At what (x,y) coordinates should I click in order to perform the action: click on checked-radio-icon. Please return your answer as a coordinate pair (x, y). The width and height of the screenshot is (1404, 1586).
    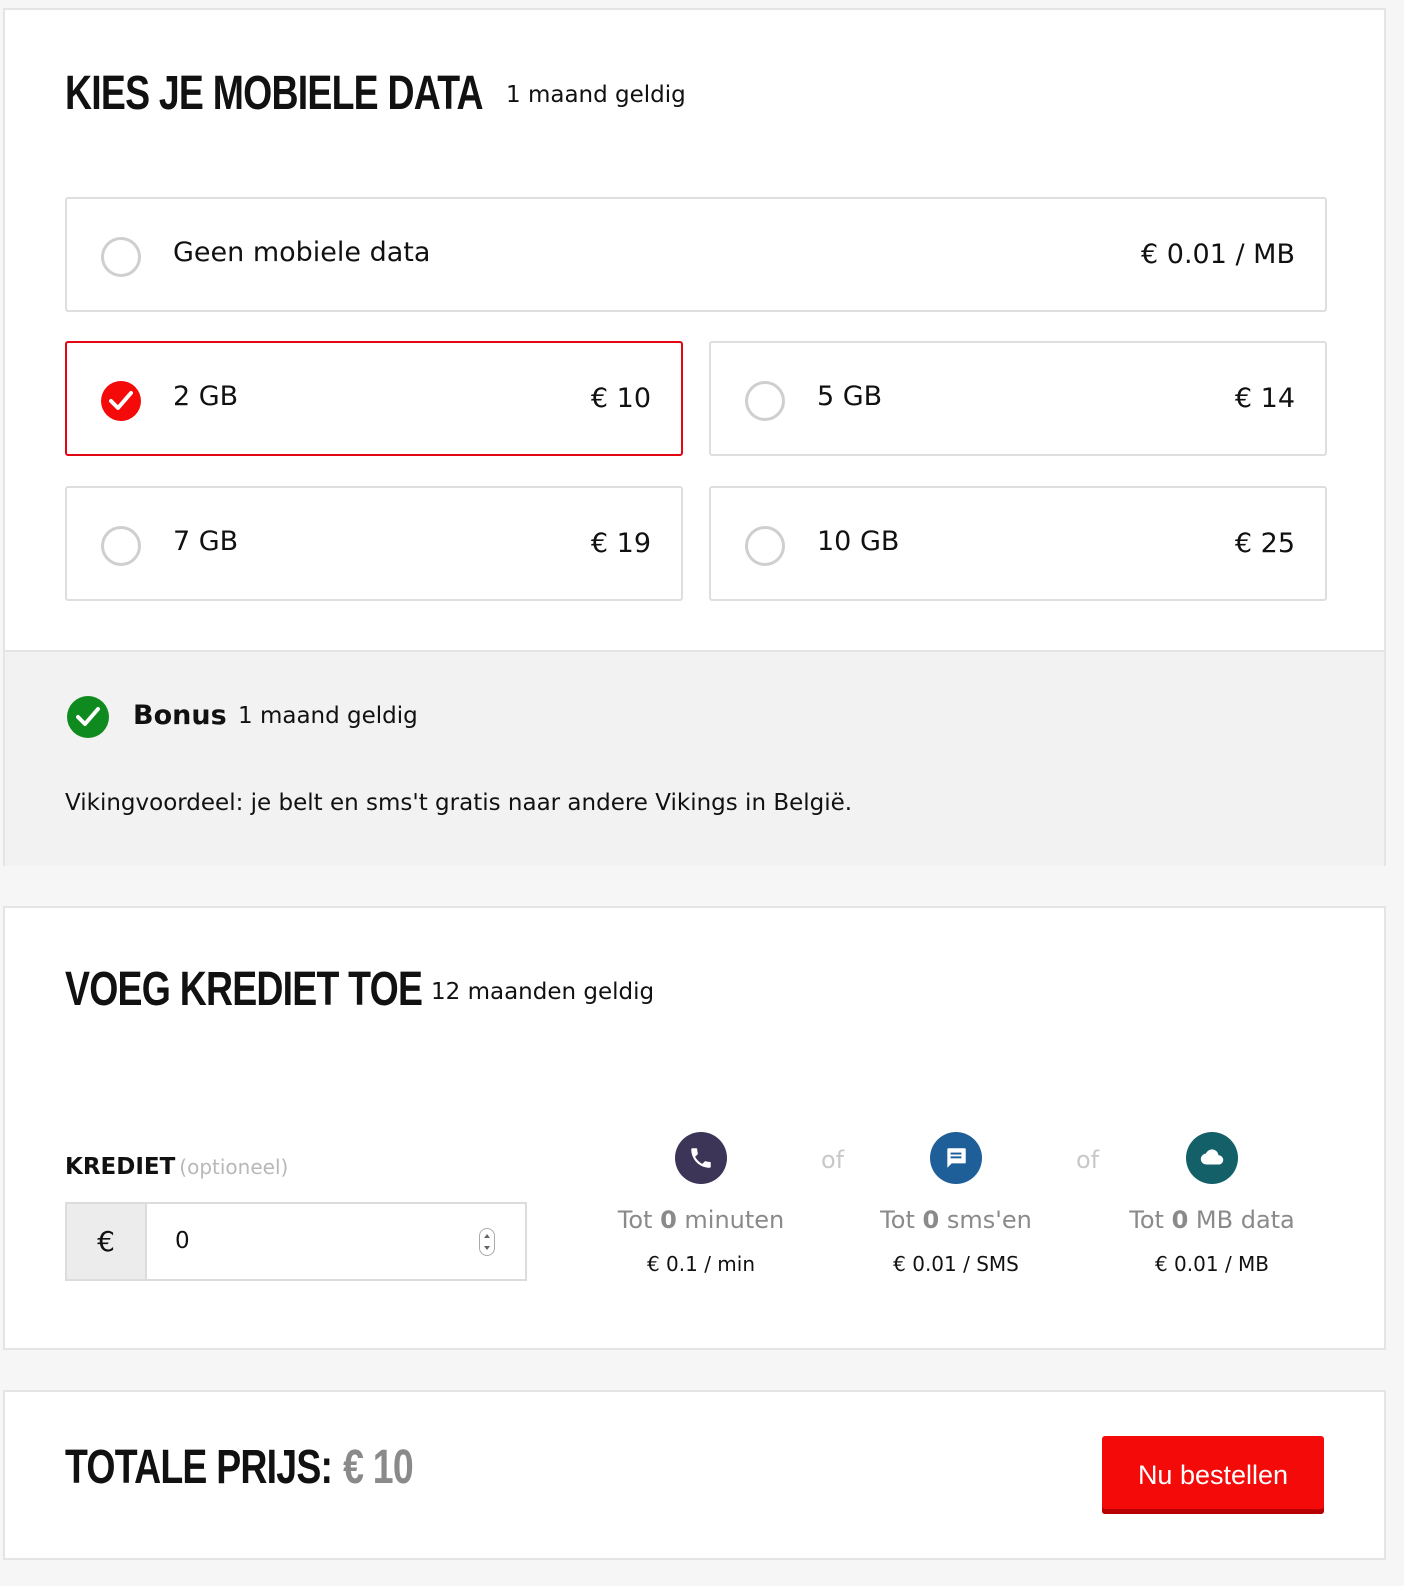
    Looking at the image, I should click on (121, 401).